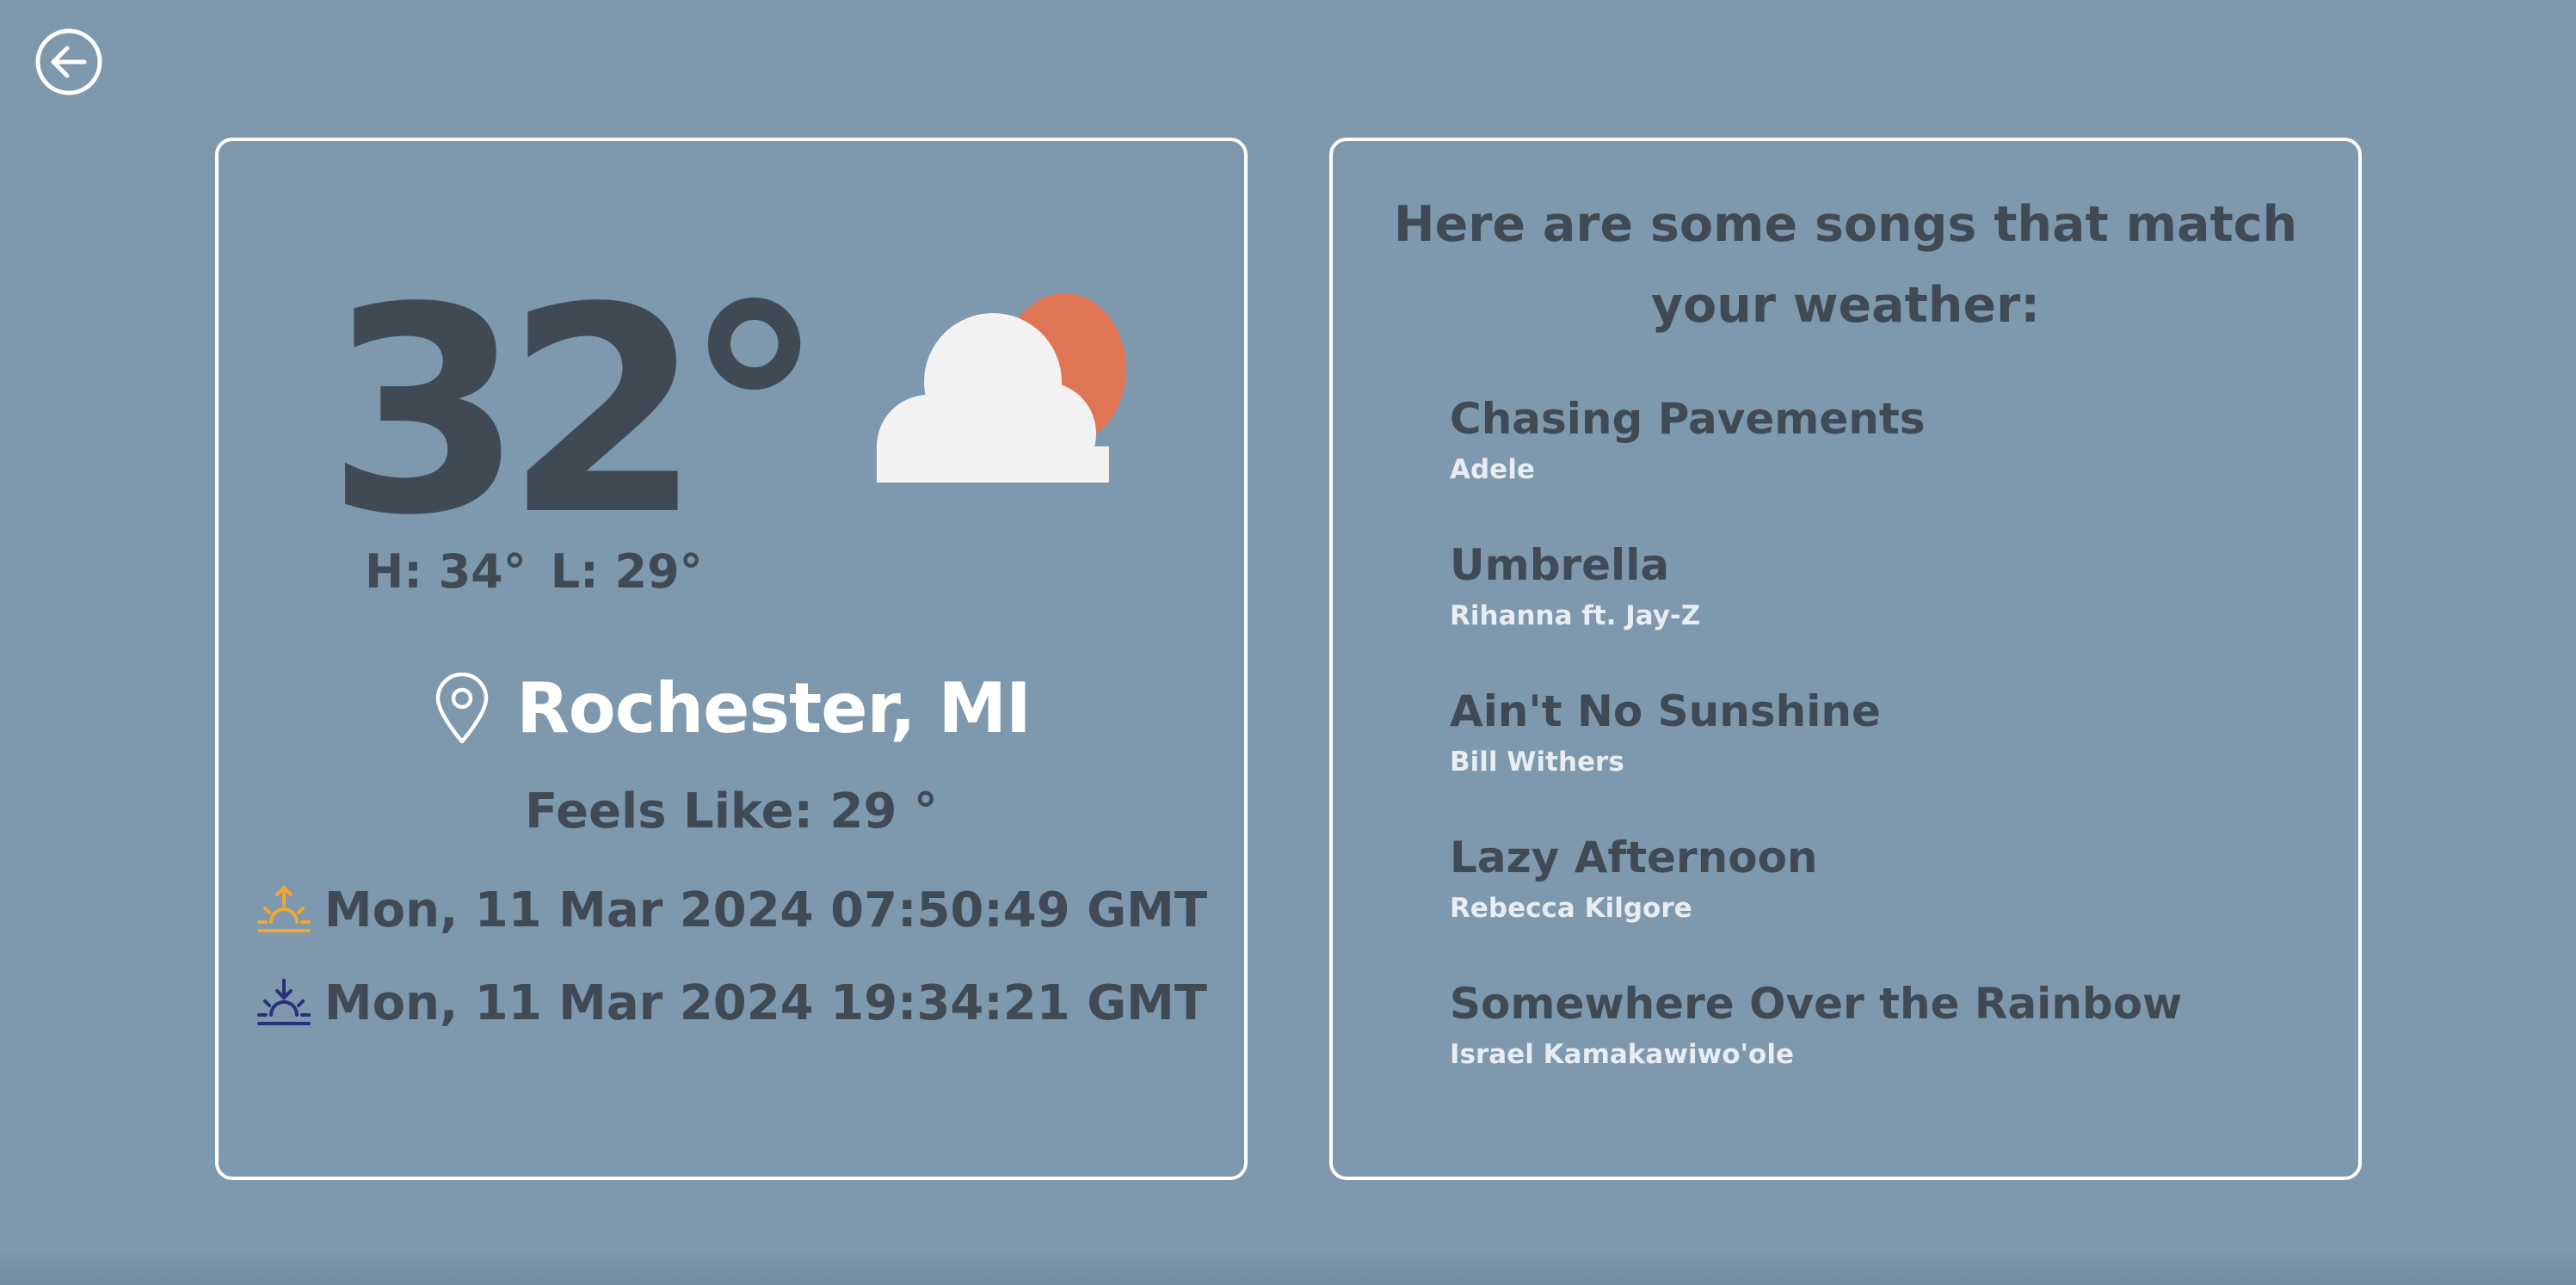 The image size is (2576, 1285). I want to click on sunset-row: Mon, 11 Mar 2024 19:34:21 GMT, so click(732, 1004).